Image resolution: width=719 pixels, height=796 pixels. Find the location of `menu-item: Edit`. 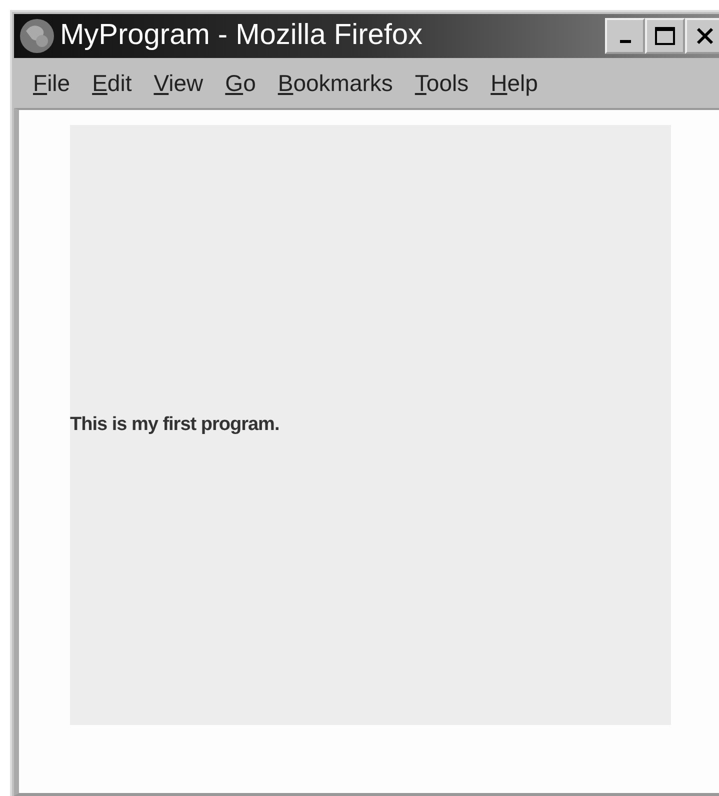

menu-item: Edit is located at coordinates (112, 83).